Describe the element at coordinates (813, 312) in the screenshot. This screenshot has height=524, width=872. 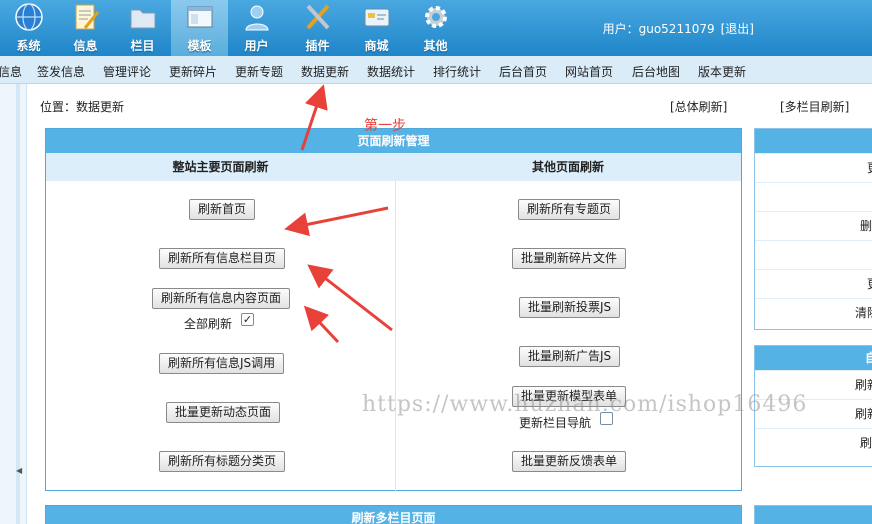
I see `right-panel-row: 清除` at that location.